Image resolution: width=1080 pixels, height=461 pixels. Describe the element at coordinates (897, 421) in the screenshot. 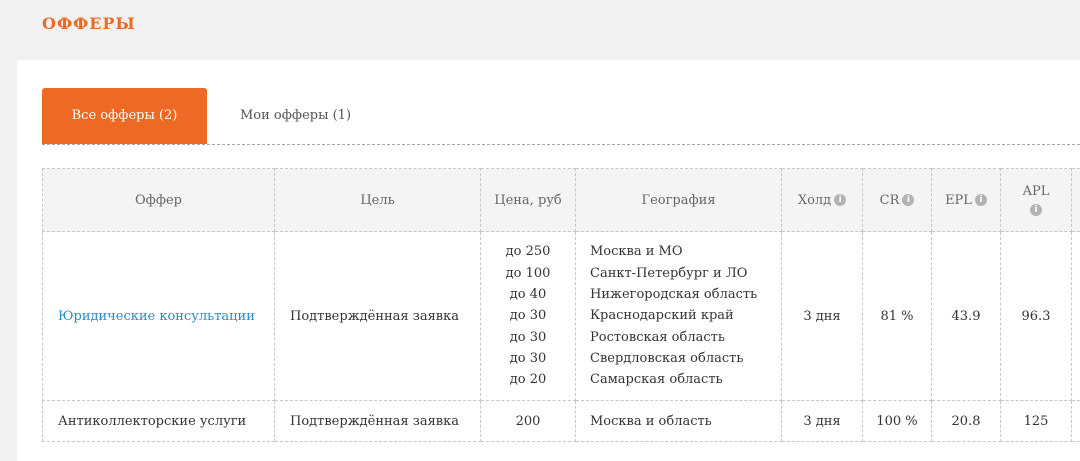

I see `cr-cell: 100 %` at that location.